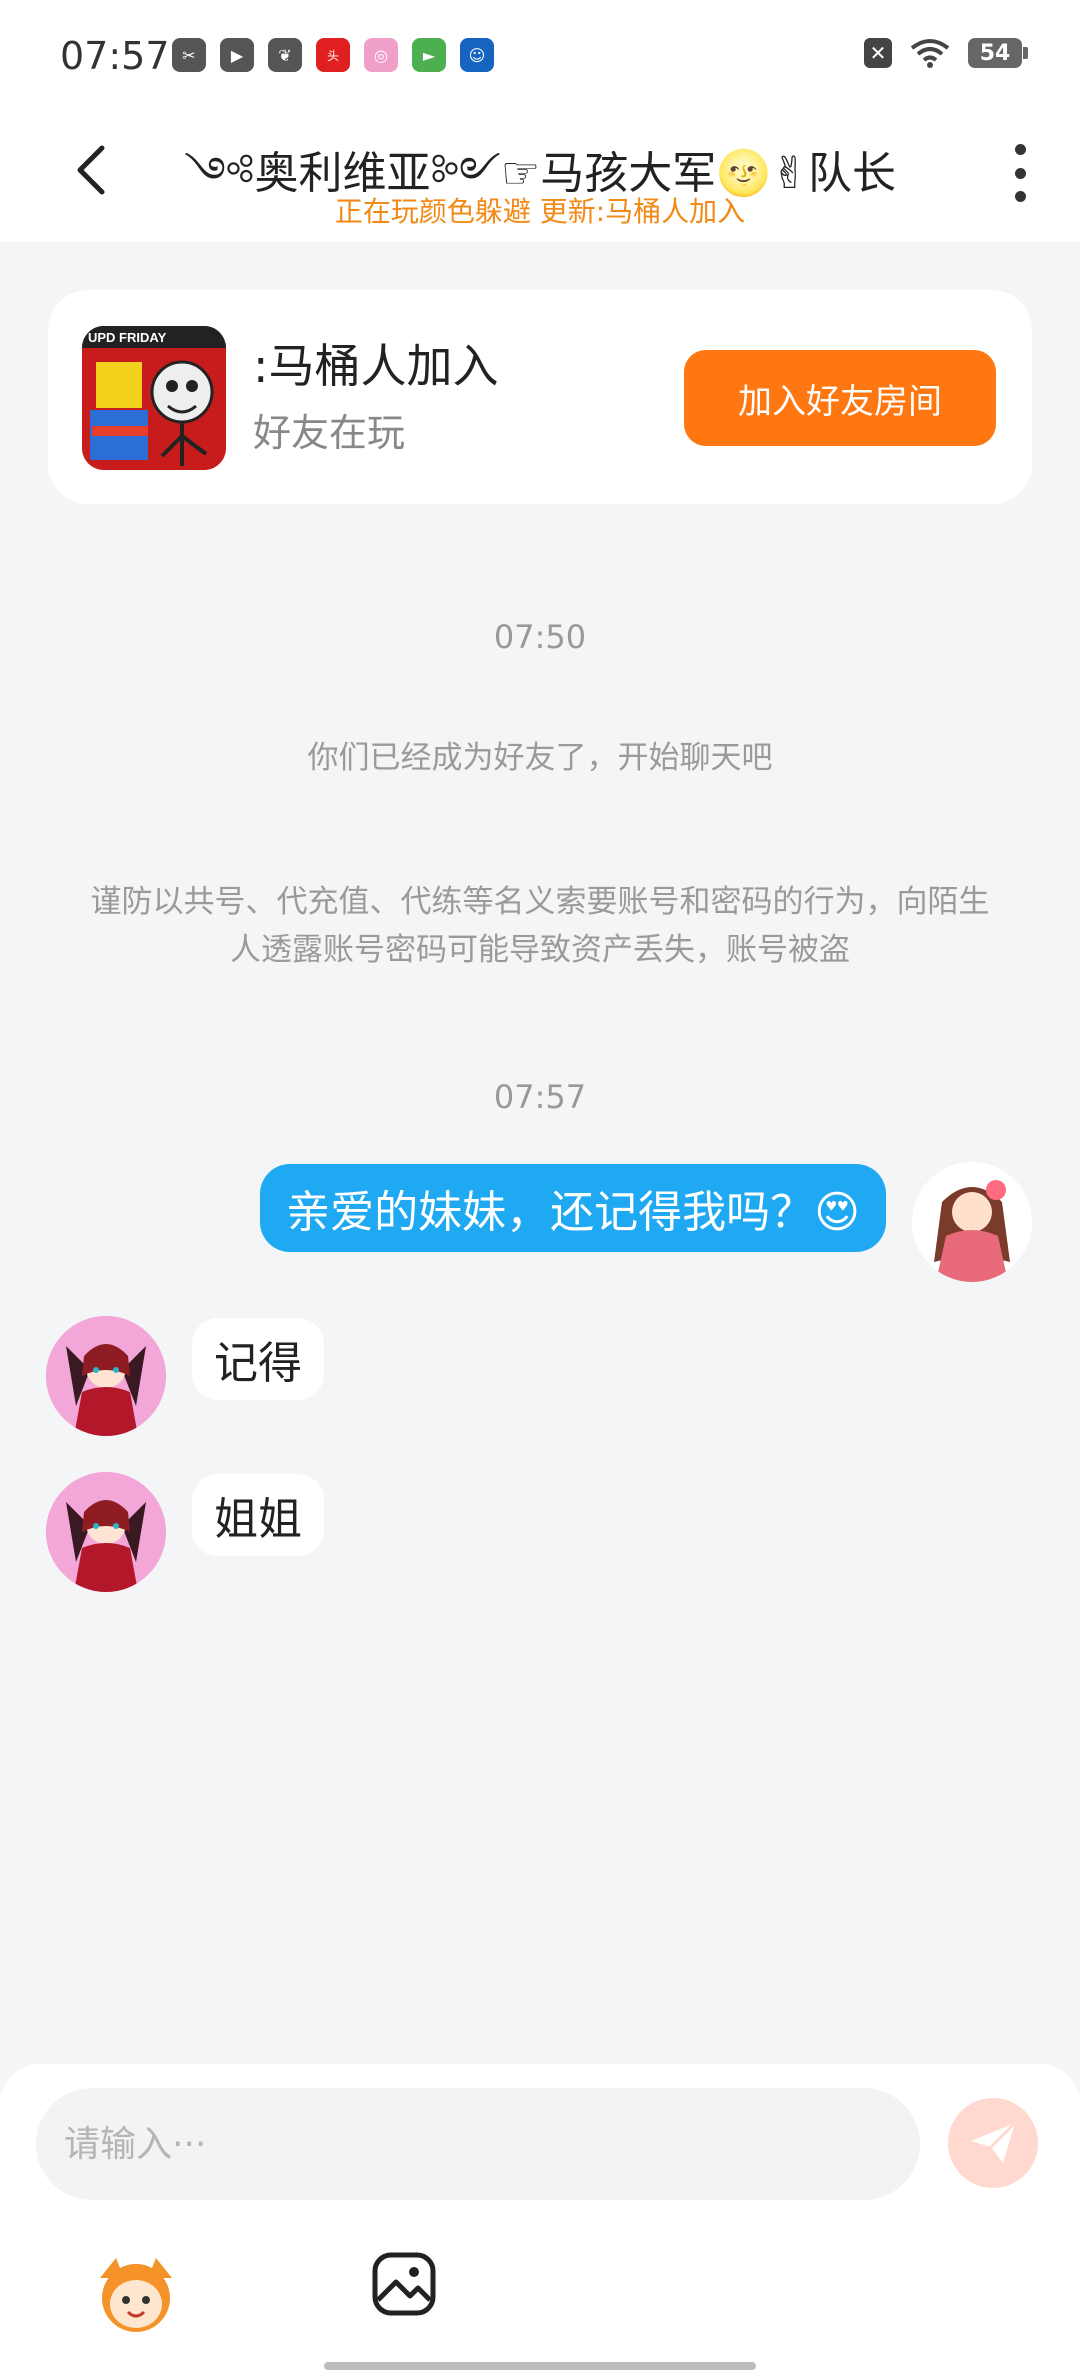 Image resolution: width=1080 pixels, height=2376 pixels. I want to click on send-icon, so click(994, 2142).